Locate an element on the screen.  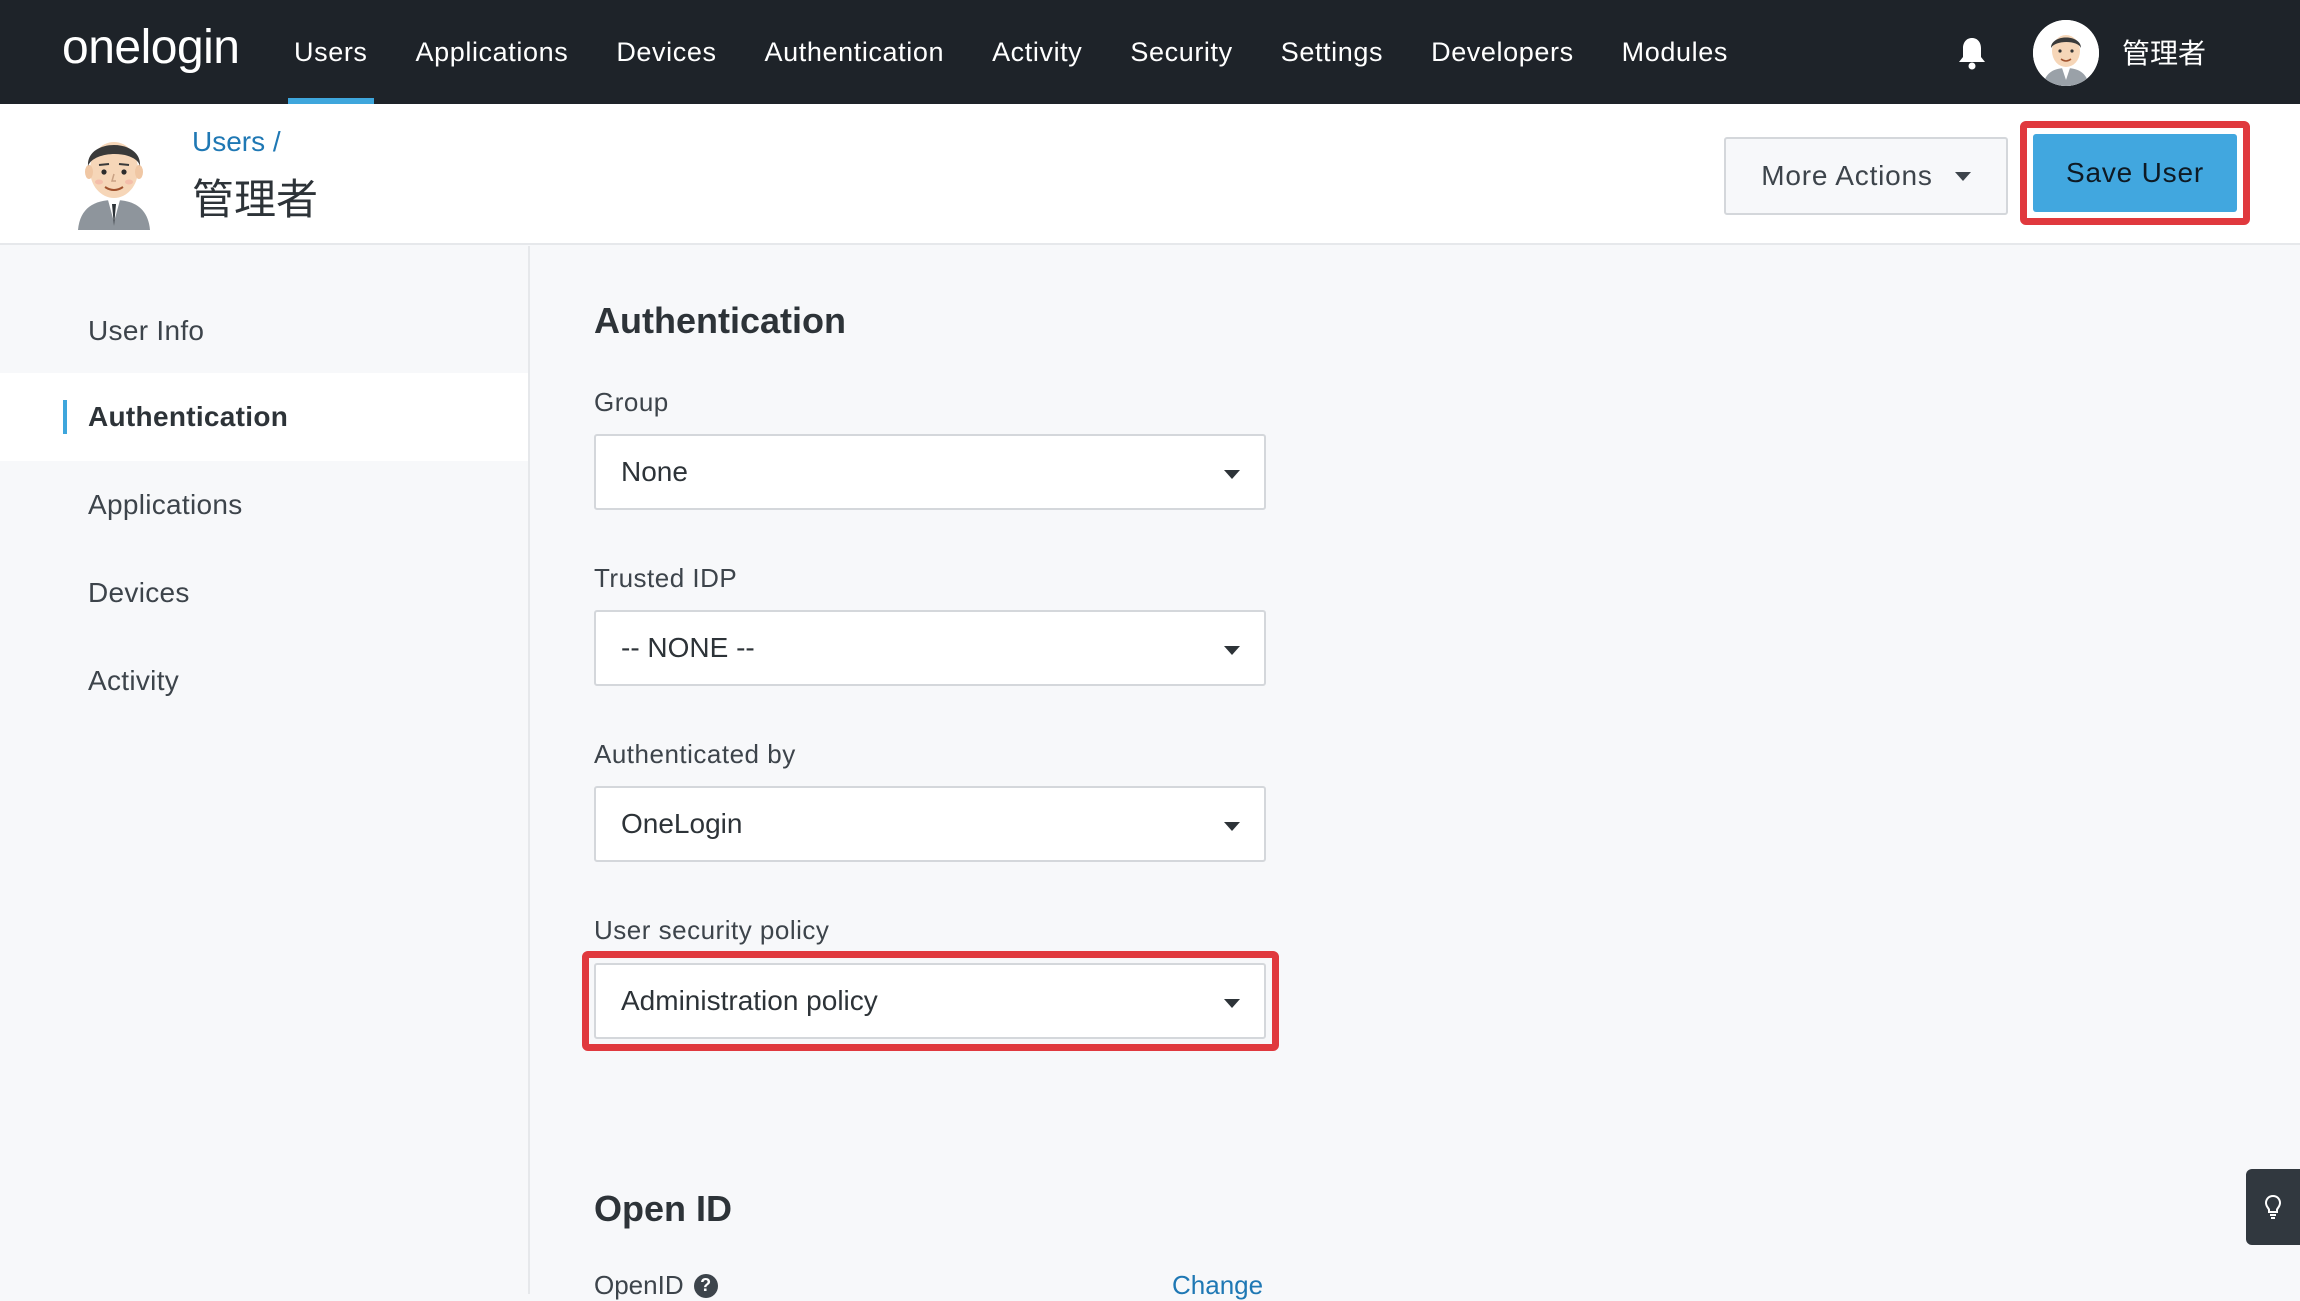
current-user-name: 管理者 is located at coordinates (2164, 52).